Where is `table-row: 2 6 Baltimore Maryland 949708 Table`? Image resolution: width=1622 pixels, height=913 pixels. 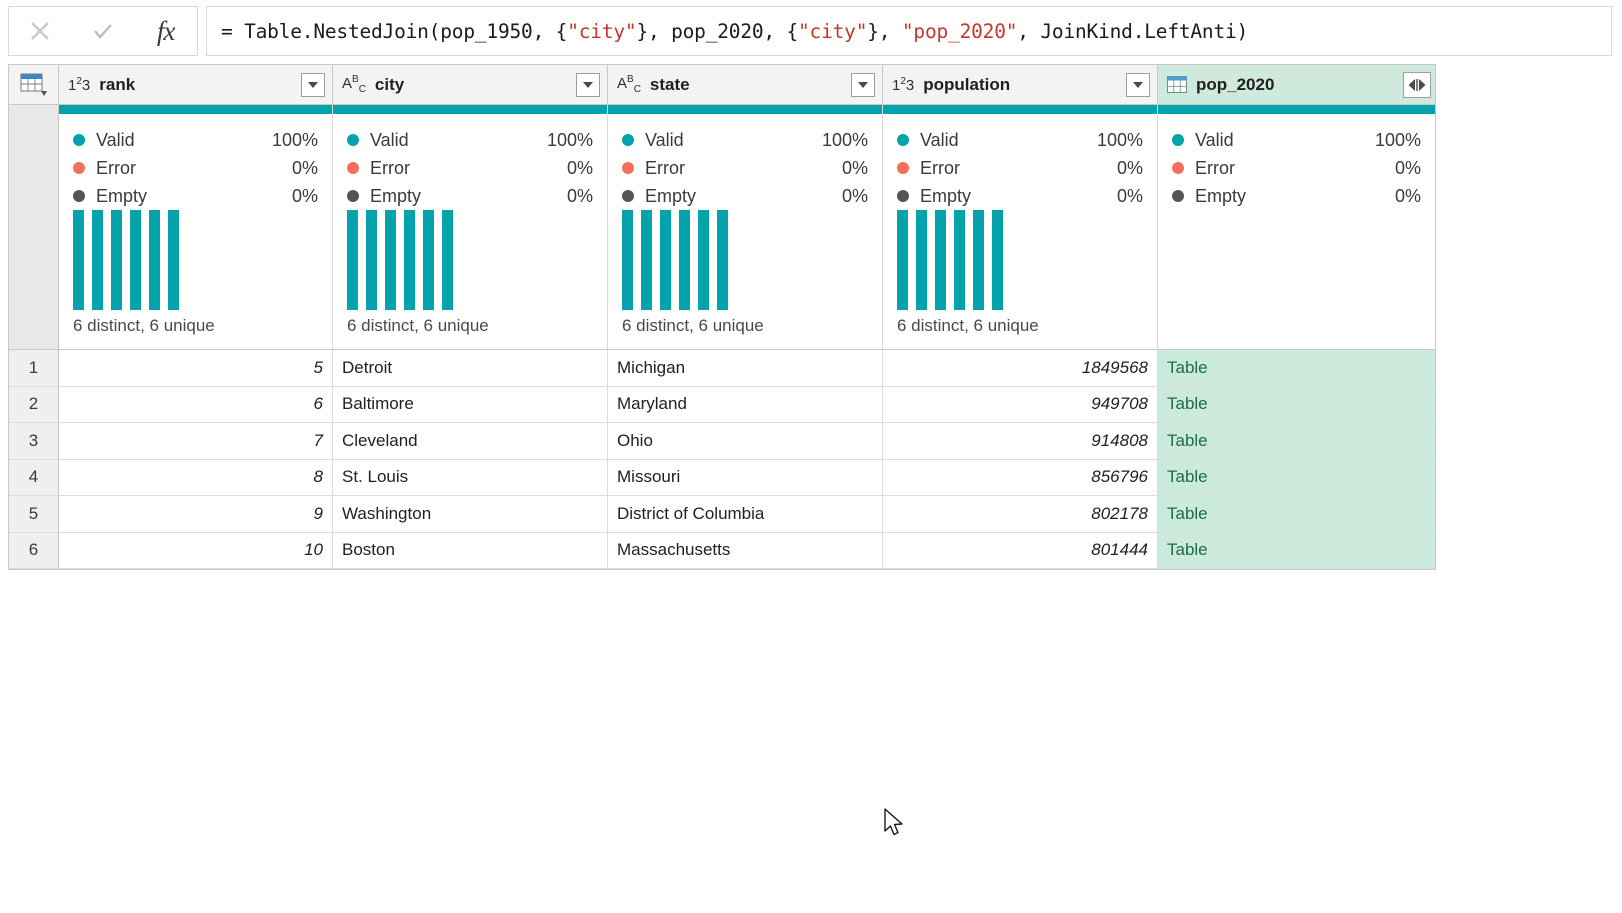 table-row: 2 6 Baltimore Maryland 949708 Table is located at coordinates (722, 404).